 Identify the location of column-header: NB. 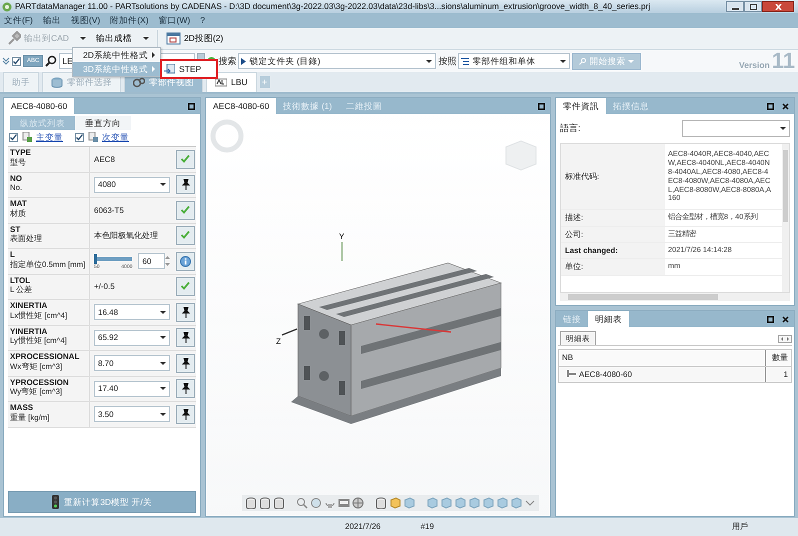
(662, 358).